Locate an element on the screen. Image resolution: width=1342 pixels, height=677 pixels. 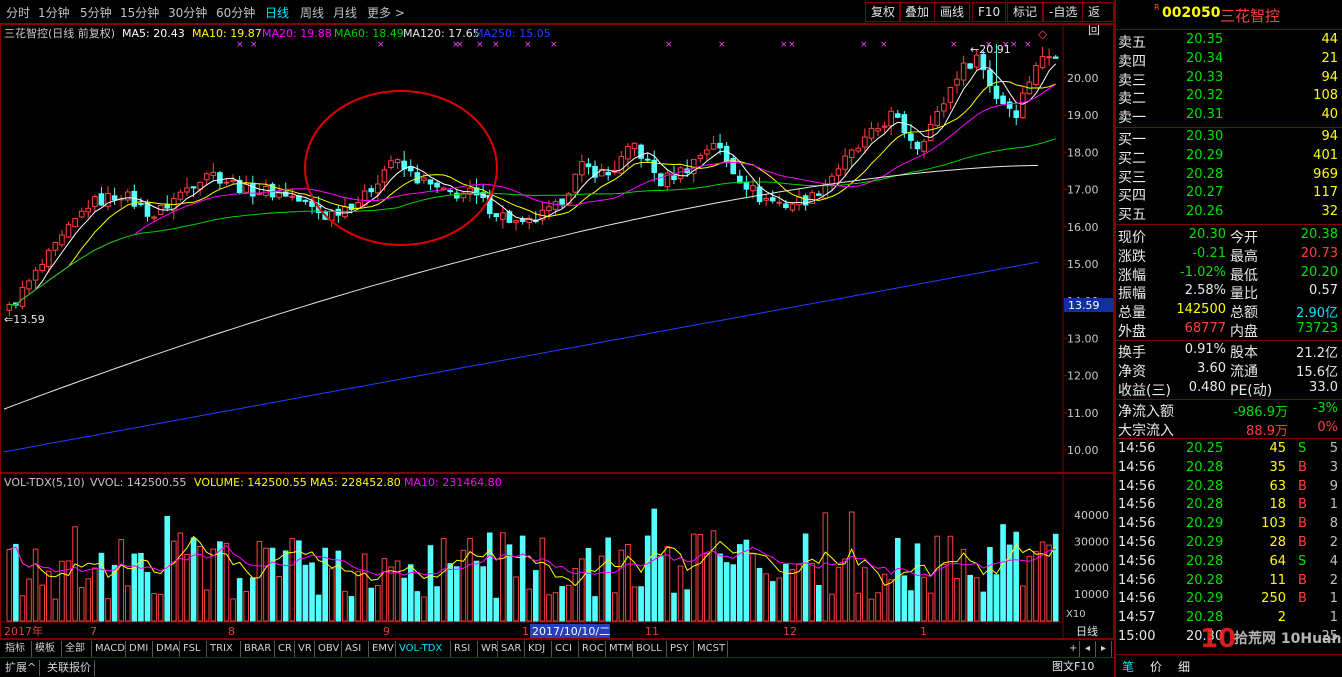
indicator-tab-12: ASI is located at coordinates (355, 649).